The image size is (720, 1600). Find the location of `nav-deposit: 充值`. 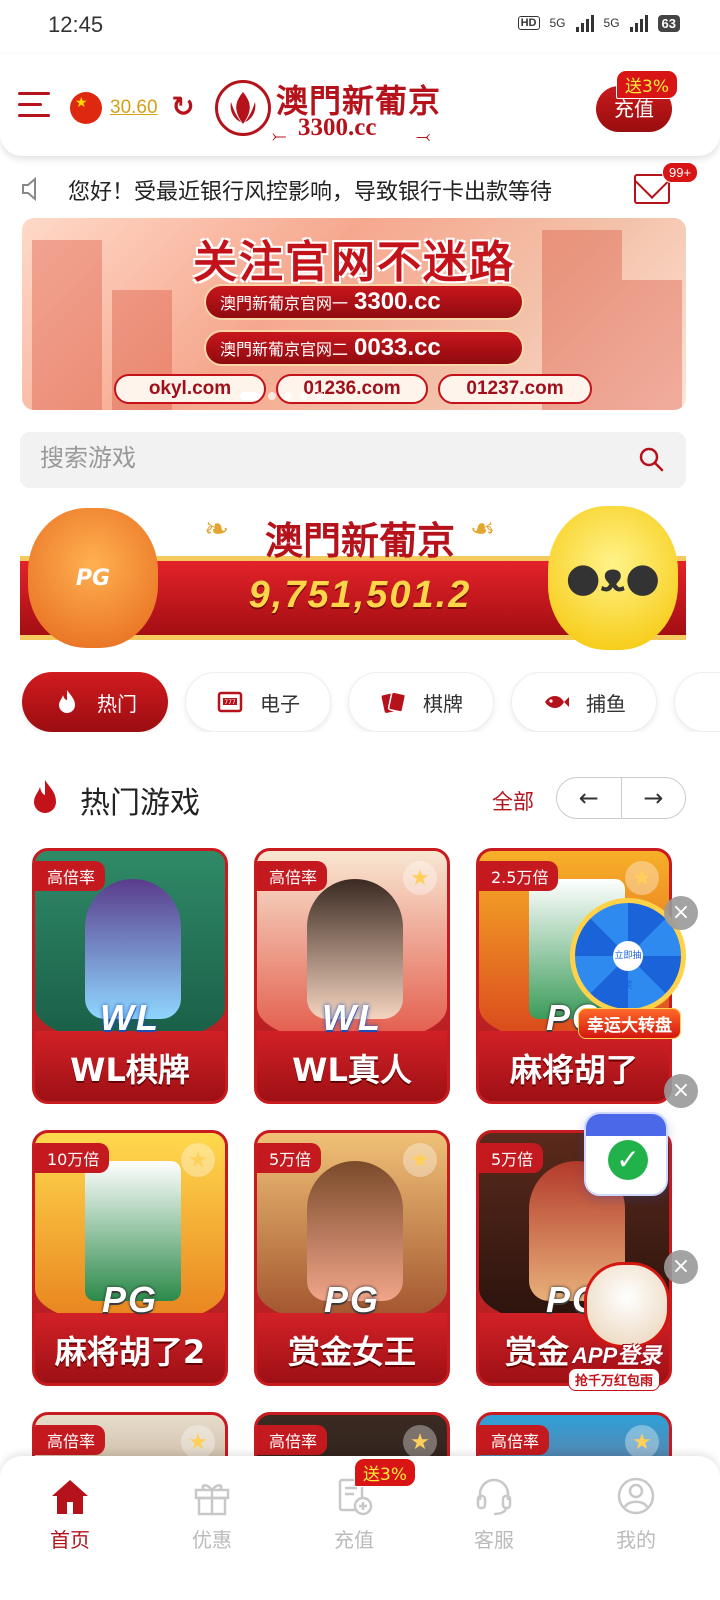

nav-deposit: 充值 is located at coordinates (354, 1519).